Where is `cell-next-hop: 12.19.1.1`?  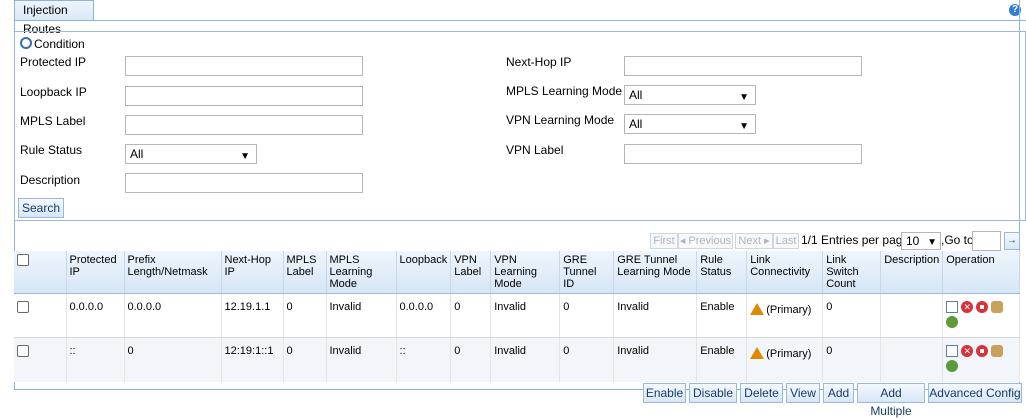 cell-next-hop: 12.19.1.1 is located at coordinates (252, 315).